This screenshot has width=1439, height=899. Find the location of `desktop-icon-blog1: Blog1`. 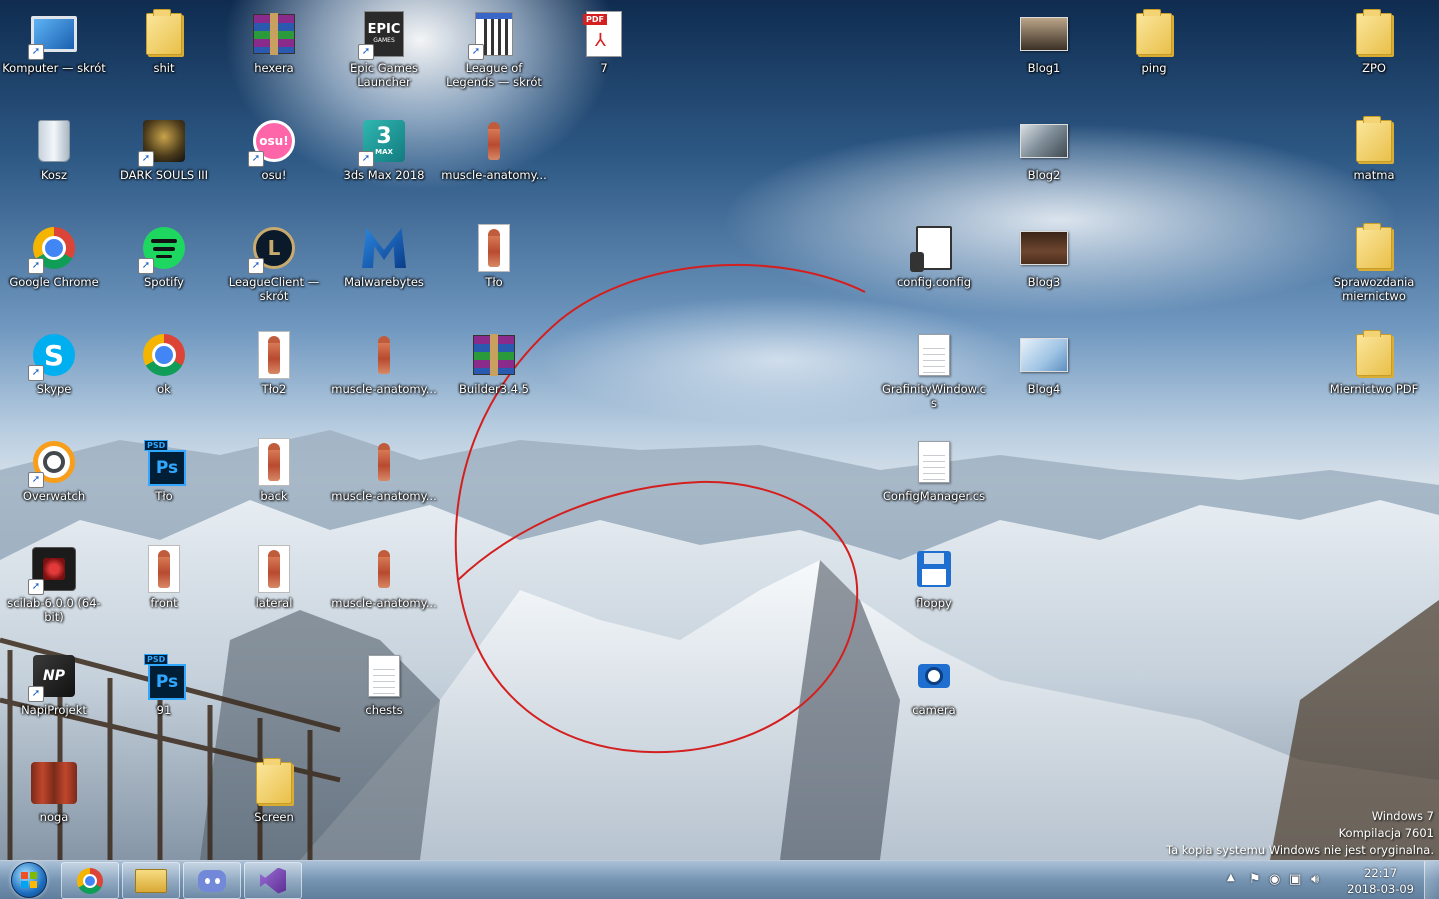

desktop-icon-blog1: Blog1 is located at coordinates (1044, 56).